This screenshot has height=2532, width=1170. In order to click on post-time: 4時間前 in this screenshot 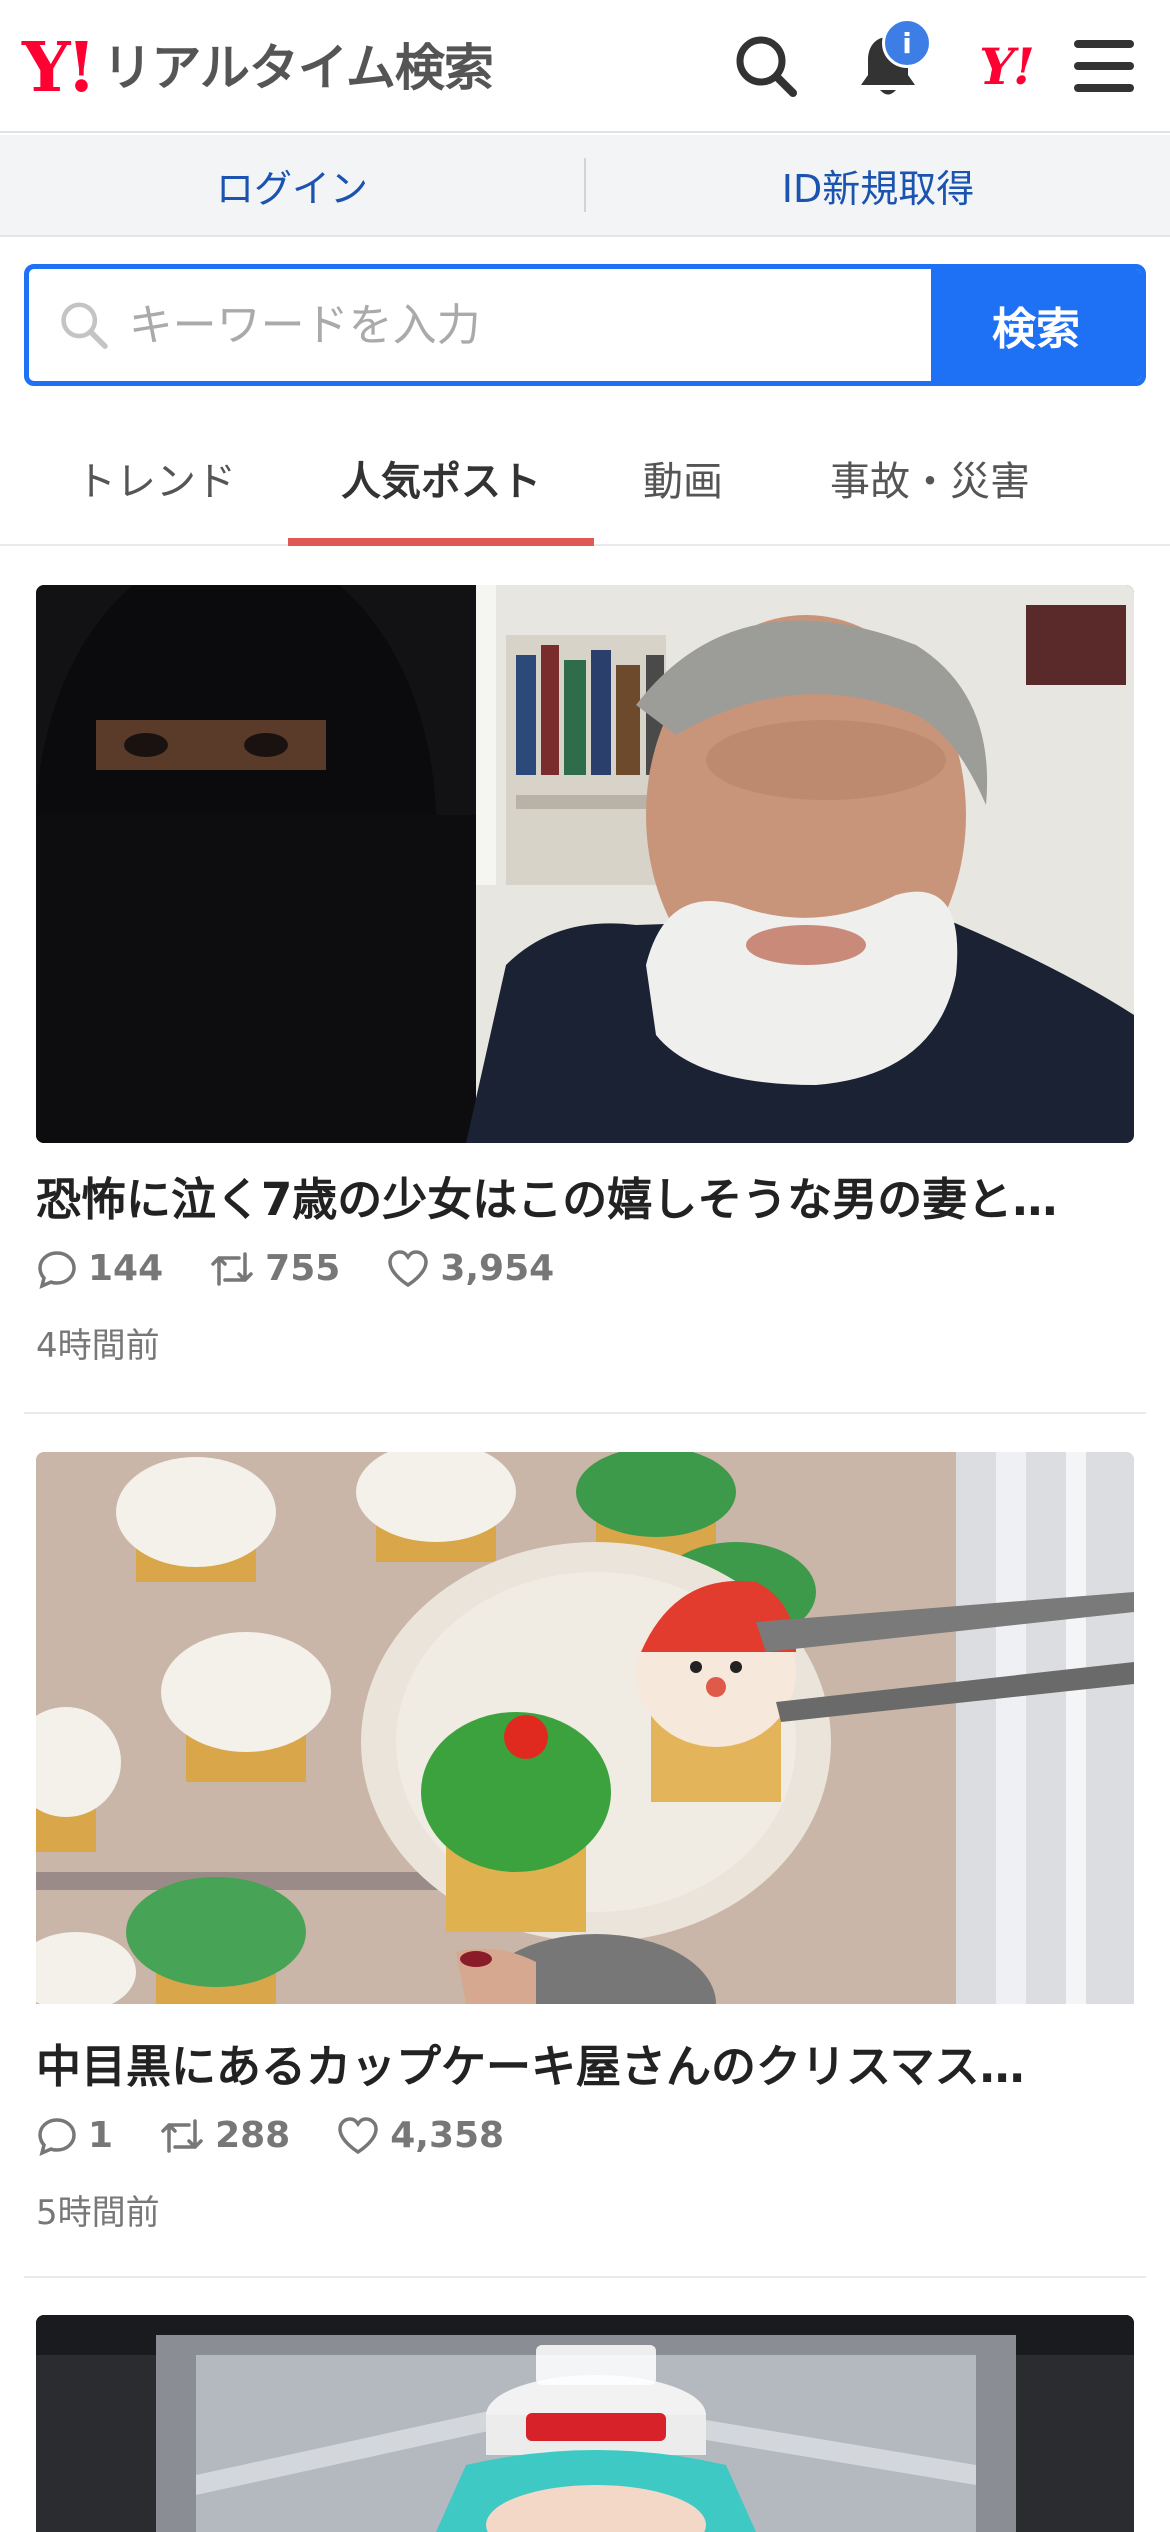, I will do `click(98, 1345)`.